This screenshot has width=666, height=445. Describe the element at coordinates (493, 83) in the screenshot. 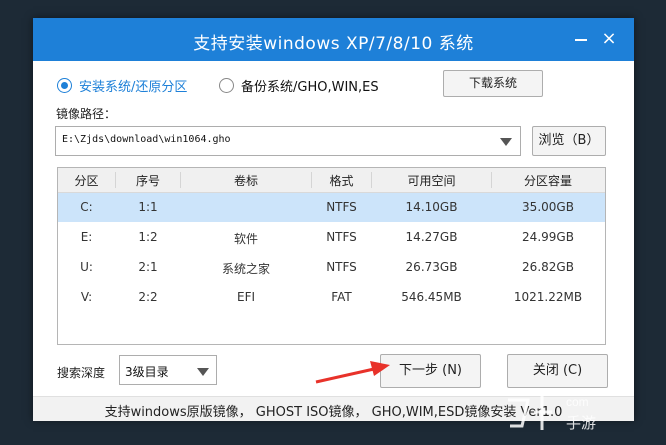

I see `download-system-button: 下载系统` at that location.